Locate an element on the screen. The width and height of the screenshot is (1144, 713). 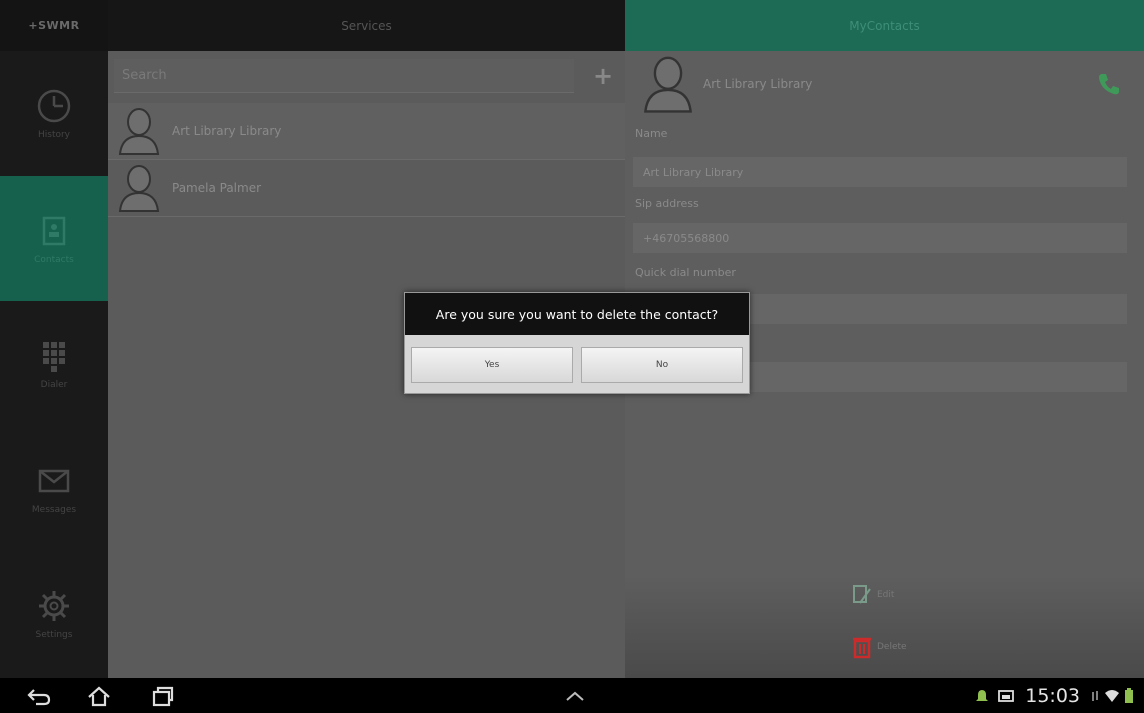
status-area: 15:03 is located at coordinates (1054, 695).